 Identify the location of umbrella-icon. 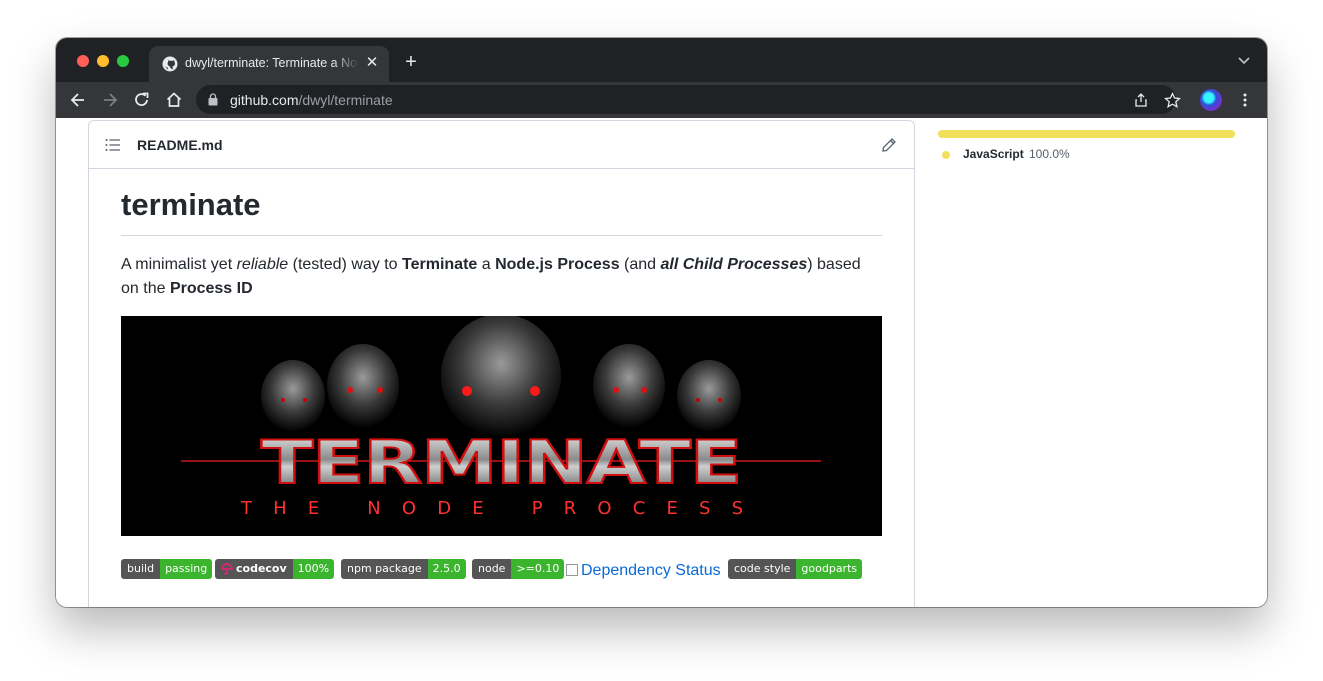
(227, 569).